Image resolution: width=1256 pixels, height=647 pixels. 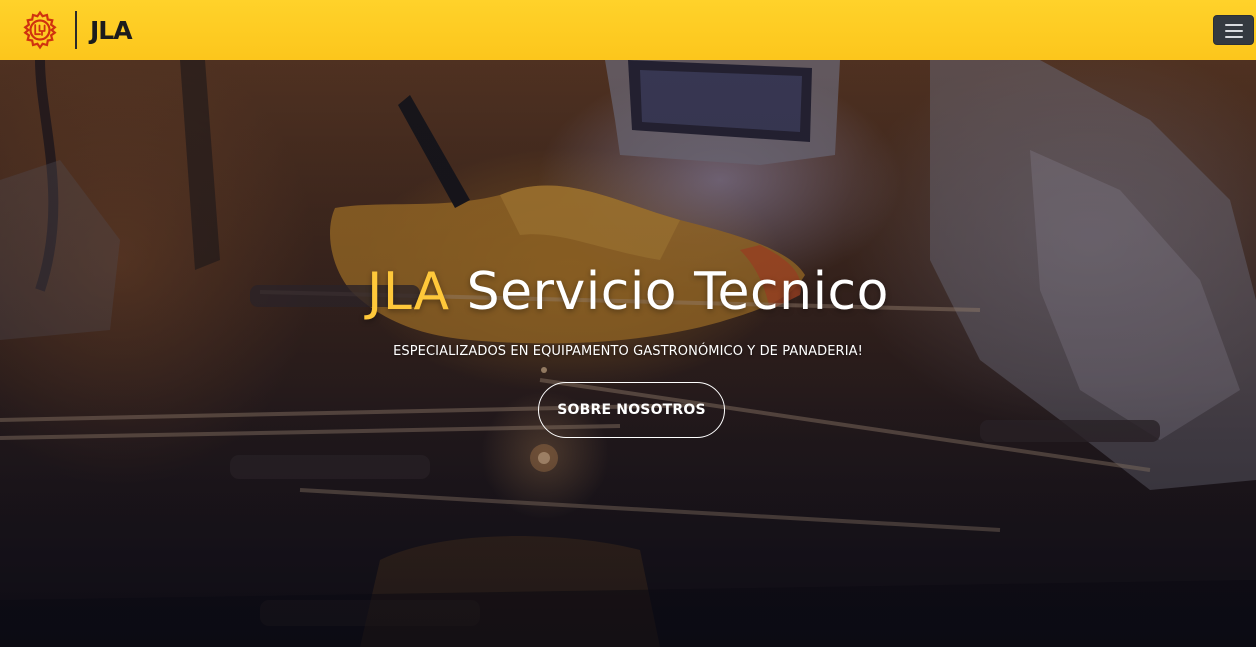 I want to click on hero-title-accent: JLA, so click(x=408, y=292).